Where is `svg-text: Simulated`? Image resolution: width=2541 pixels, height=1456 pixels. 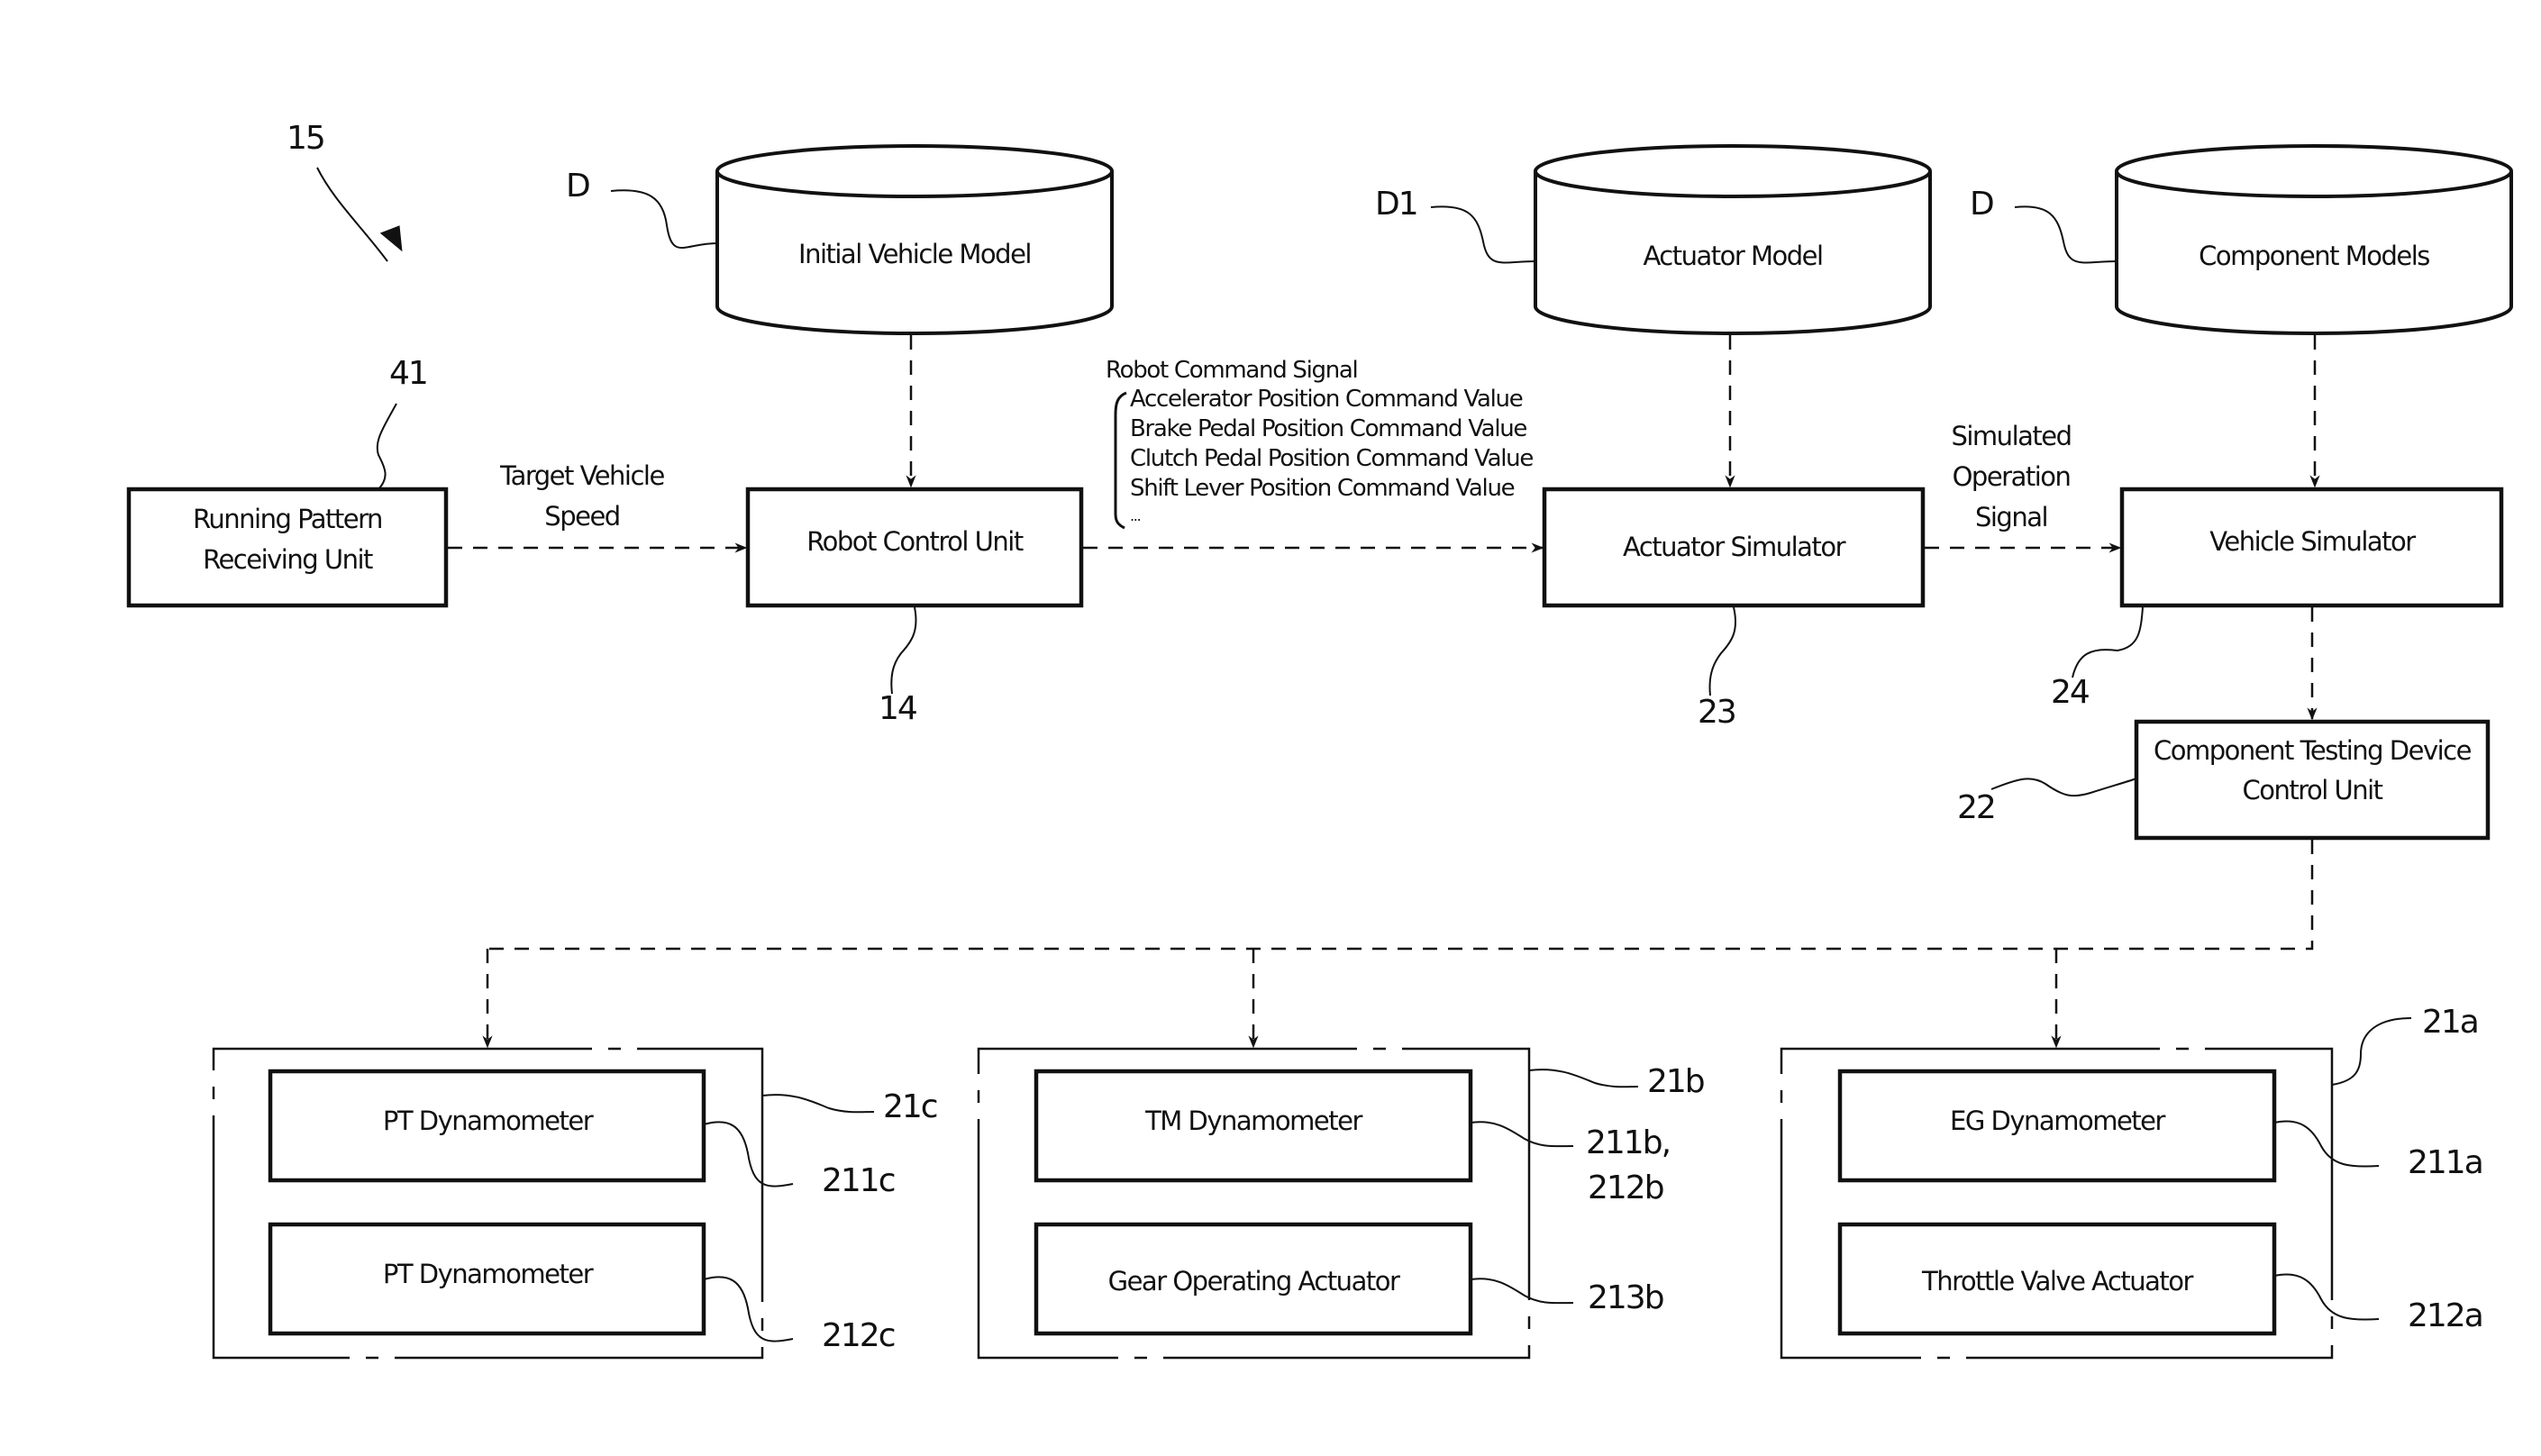 svg-text: Simulated is located at coordinates (2011, 436).